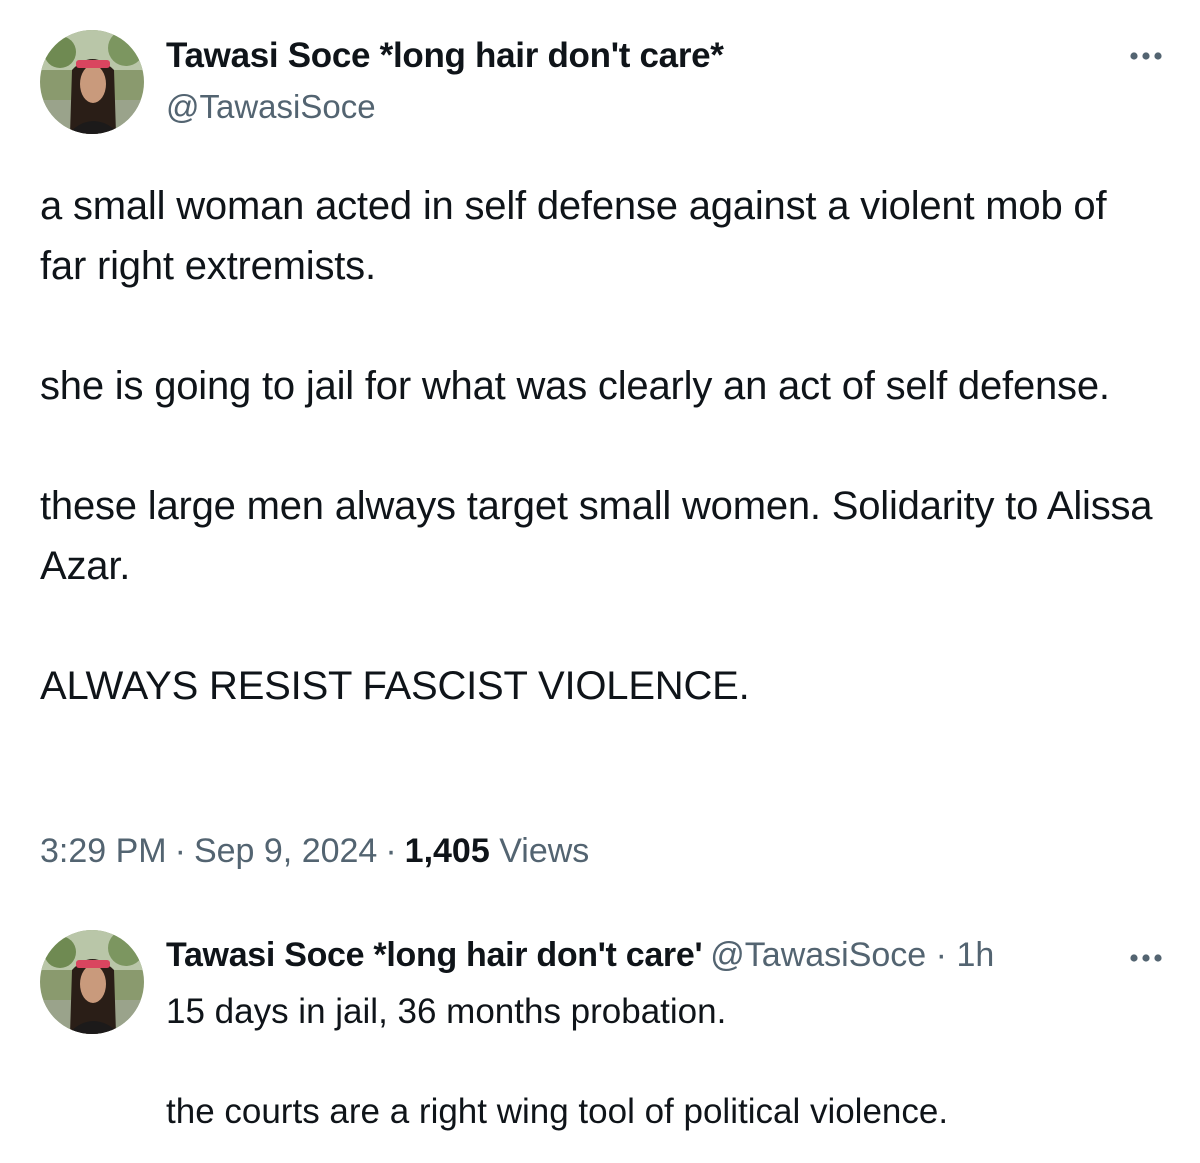 This screenshot has width=1200, height=1163. What do you see at coordinates (445, 56) in the screenshot?
I see `author-display-name: Tawasi Soce *long hair don't care*` at bounding box center [445, 56].